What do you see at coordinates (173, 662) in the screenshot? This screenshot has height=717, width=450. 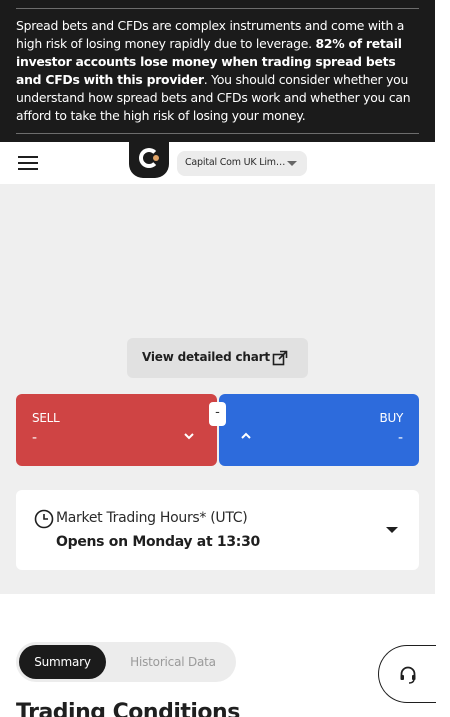 I see `tab-historical-data: Historical Data` at bounding box center [173, 662].